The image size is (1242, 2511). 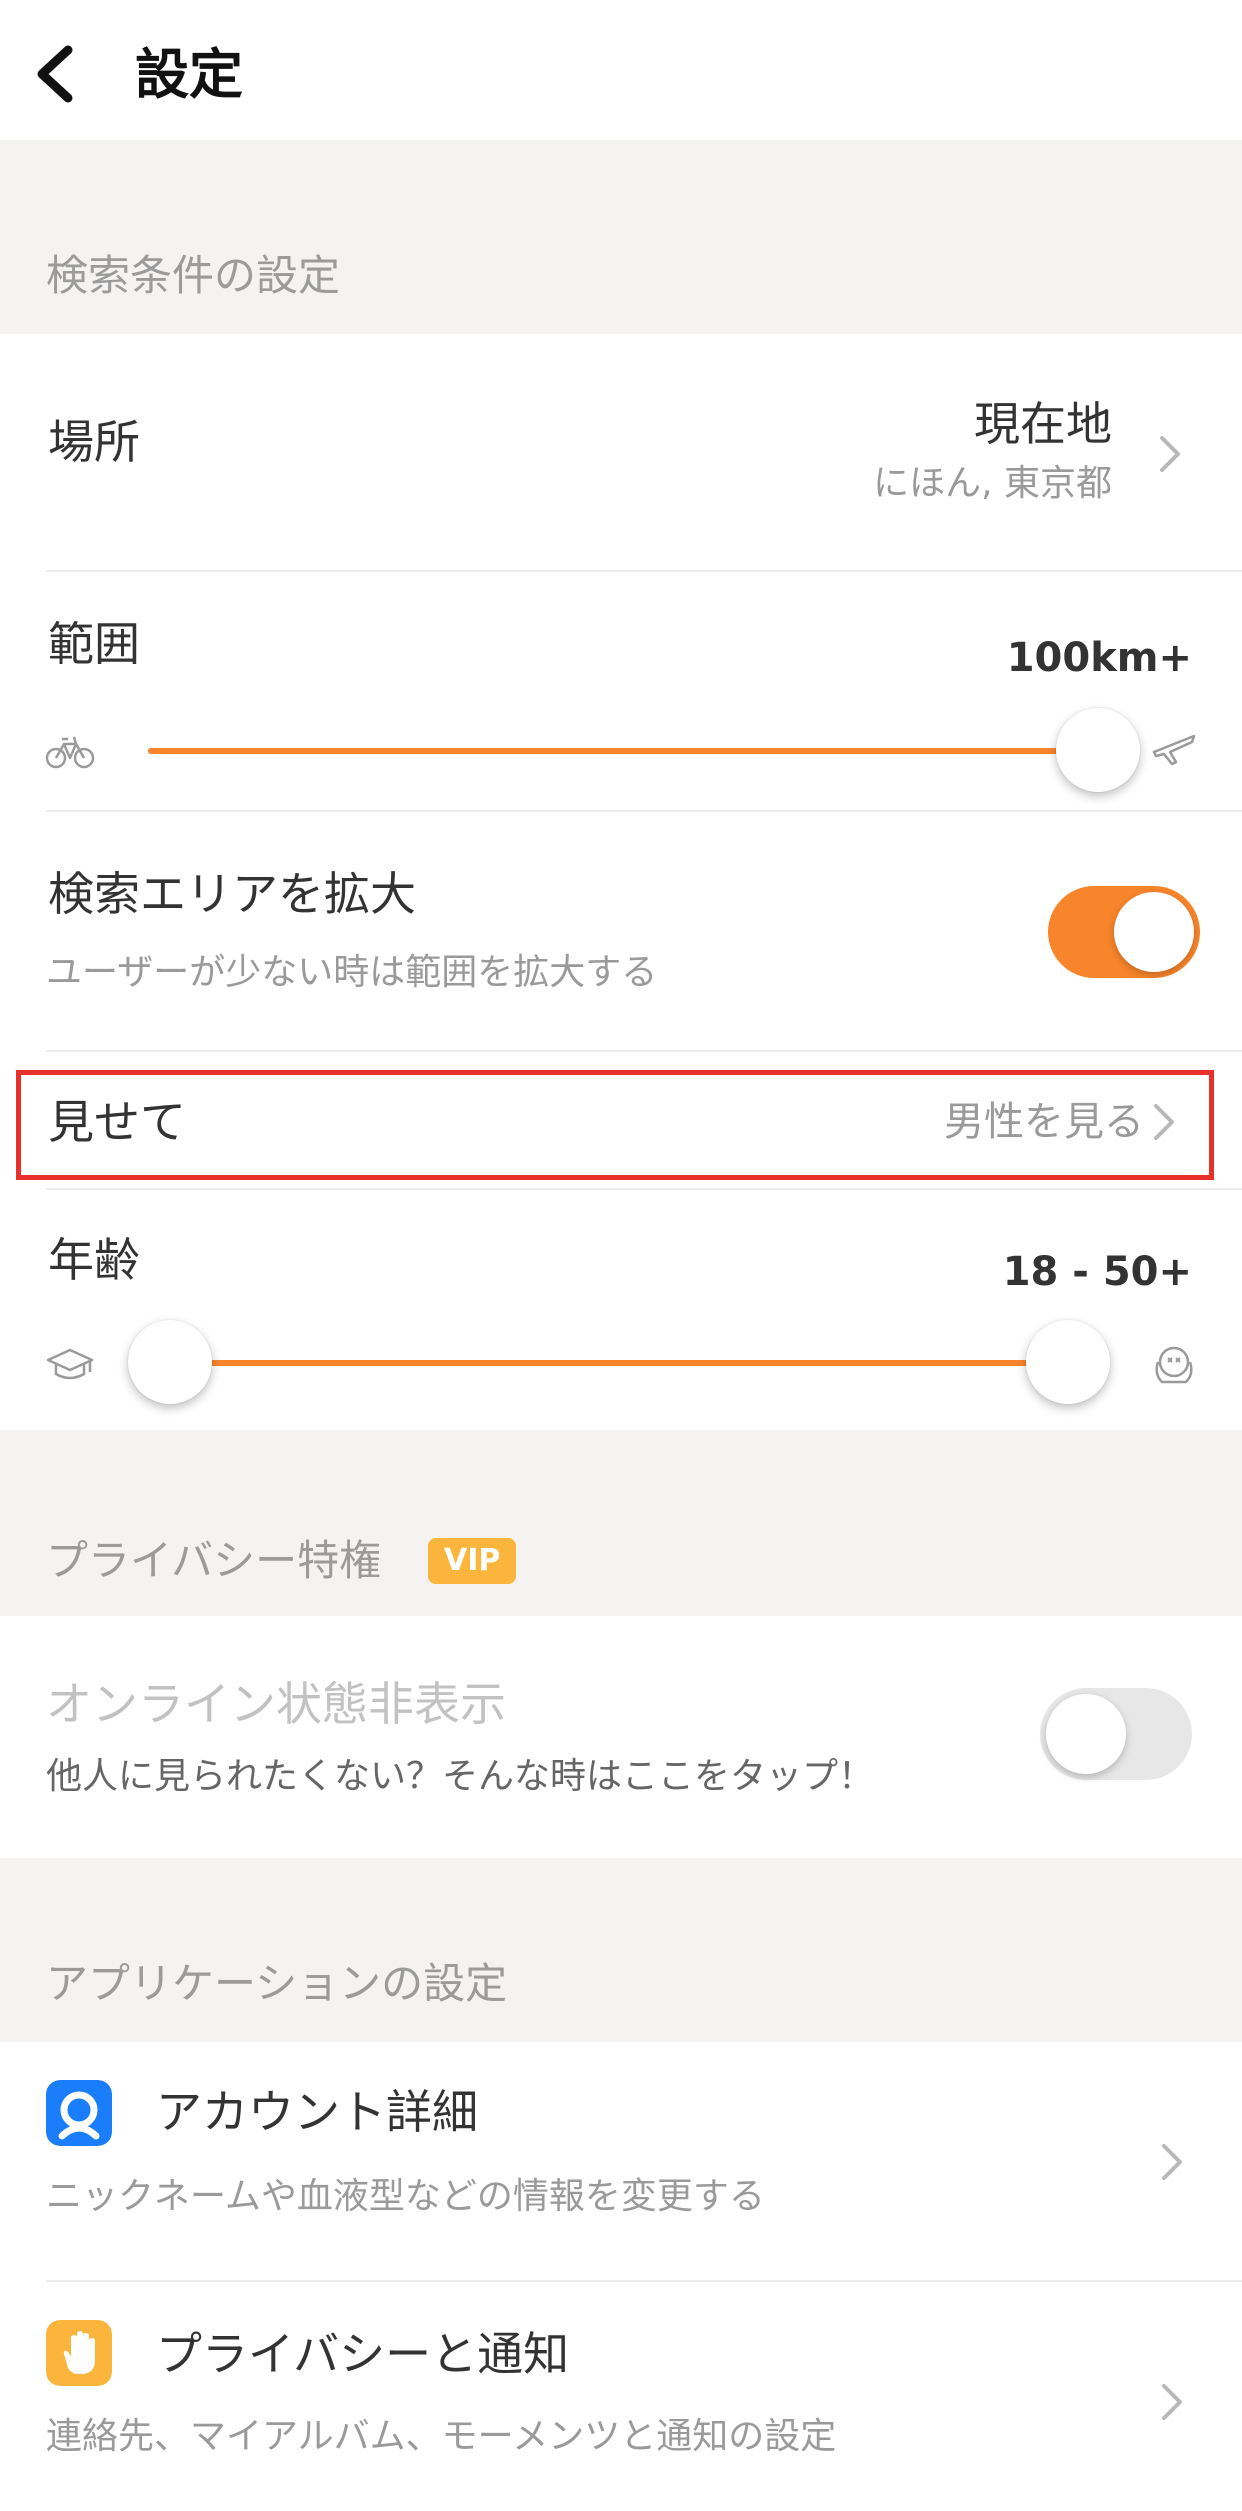 I want to click on location-sub-value: にほん, 東京都, so click(x=992, y=483).